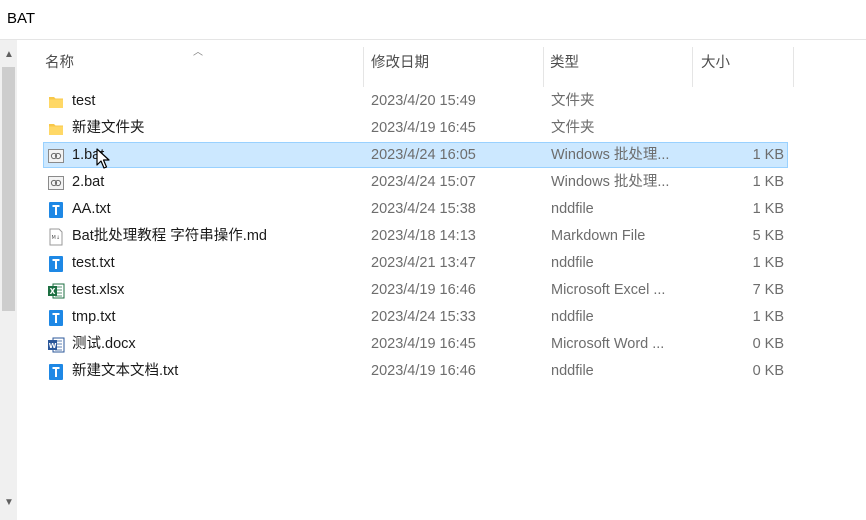 This screenshot has width=866, height=520. What do you see at coordinates (204, 60) in the screenshot?
I see `column-header-name: 名称` at bounding box center [204, 60].